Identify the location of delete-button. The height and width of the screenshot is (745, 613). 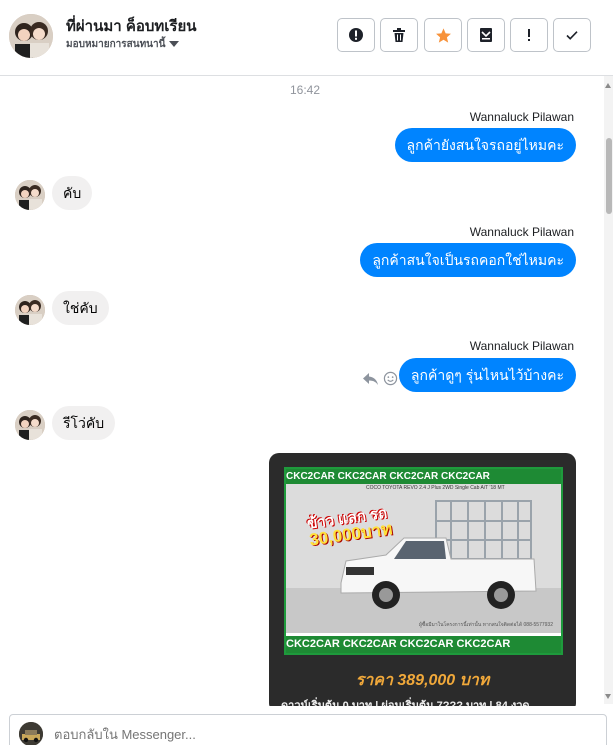
(399, 35).